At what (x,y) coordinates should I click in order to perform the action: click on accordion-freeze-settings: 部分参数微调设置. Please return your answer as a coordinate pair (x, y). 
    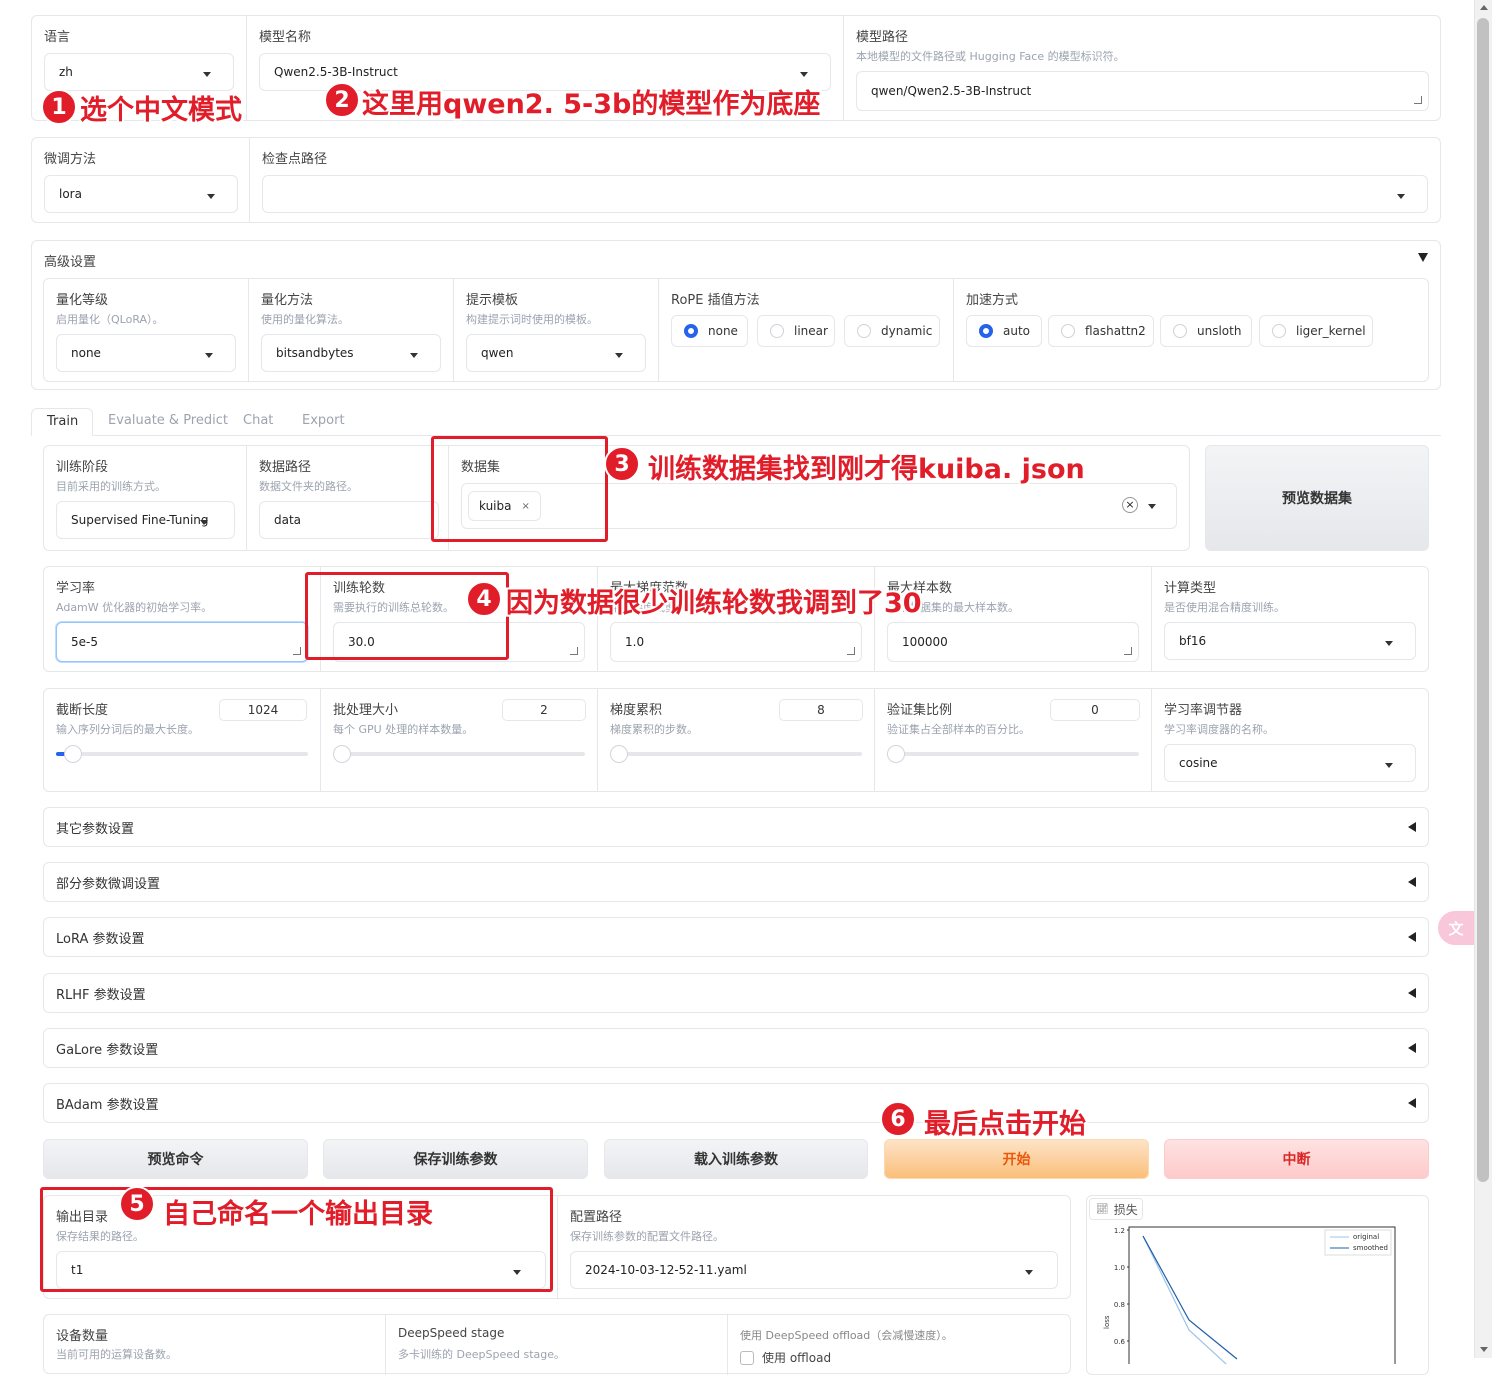
    Looking at the image, I should click on (736, 882).